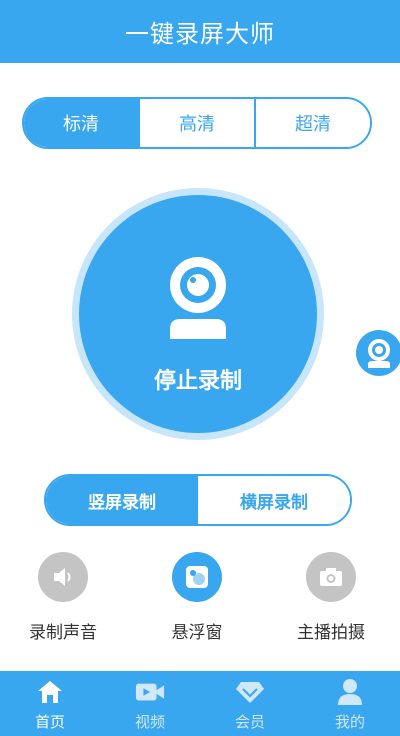 This screenshot has height=736, width=400. I want to click on speaker-icon, so click(63, 577).